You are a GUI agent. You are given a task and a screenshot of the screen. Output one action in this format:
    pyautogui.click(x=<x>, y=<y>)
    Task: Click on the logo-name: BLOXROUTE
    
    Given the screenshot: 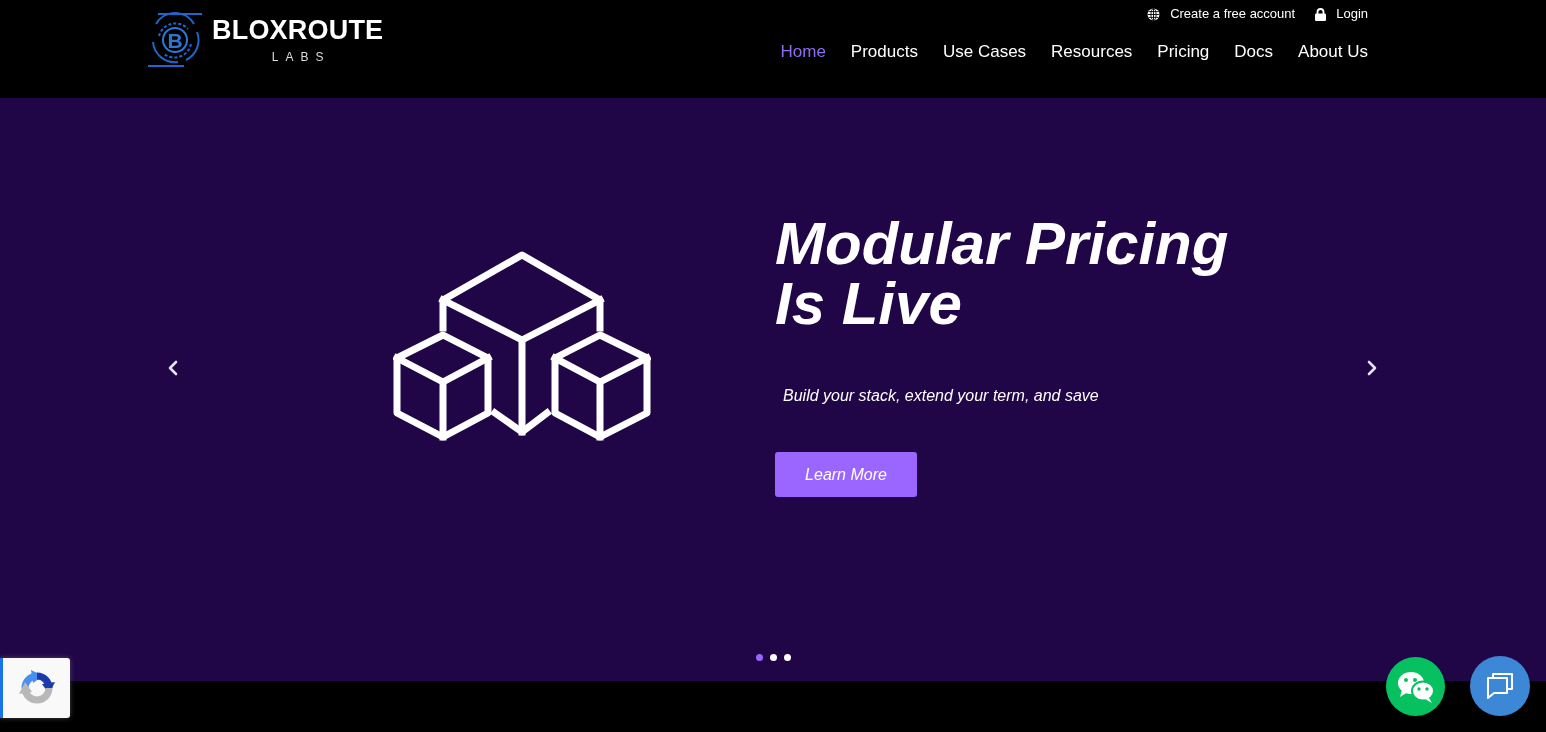 What is the action you would take?
    pyautogui.click(x=298, y=30)
    